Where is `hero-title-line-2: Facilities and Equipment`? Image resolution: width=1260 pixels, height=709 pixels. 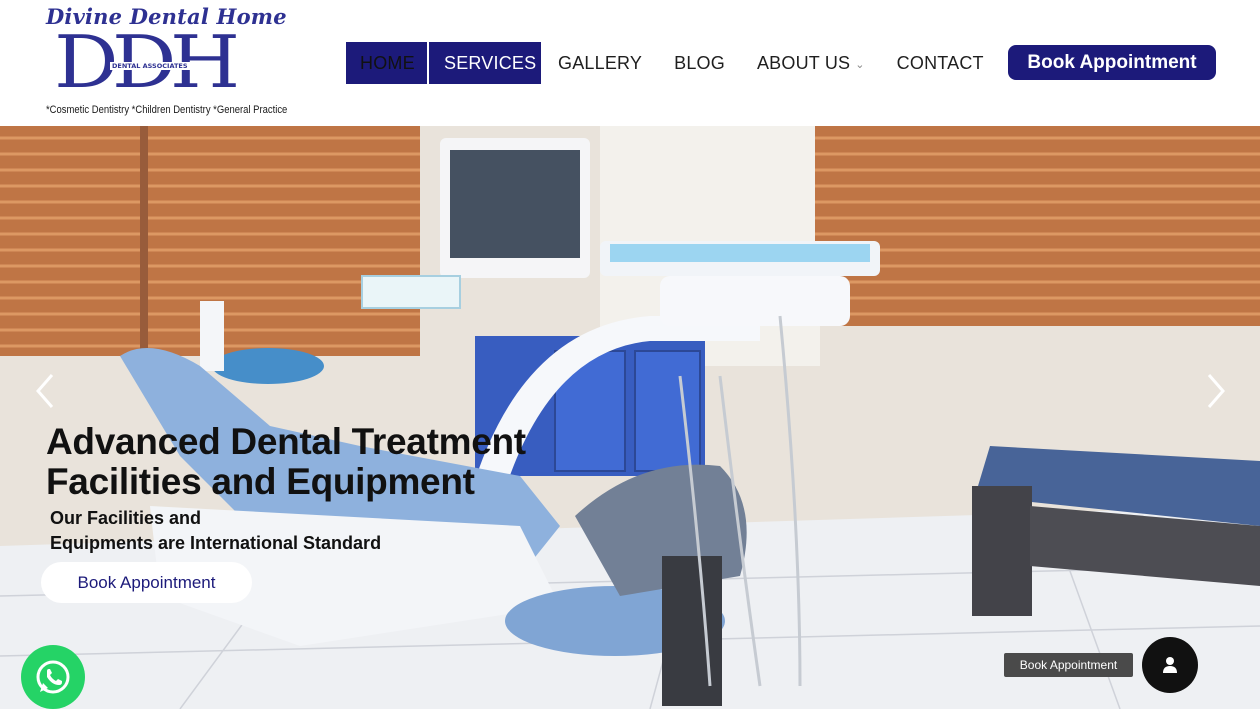
hero-title-line-2: Facilities and Equipment is located at coordinates (260, 481).